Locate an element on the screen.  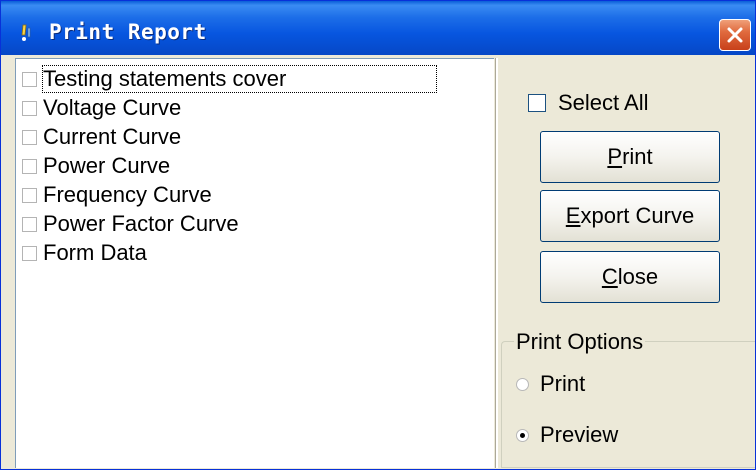
panel-divider is located at coordinates (496, 263).